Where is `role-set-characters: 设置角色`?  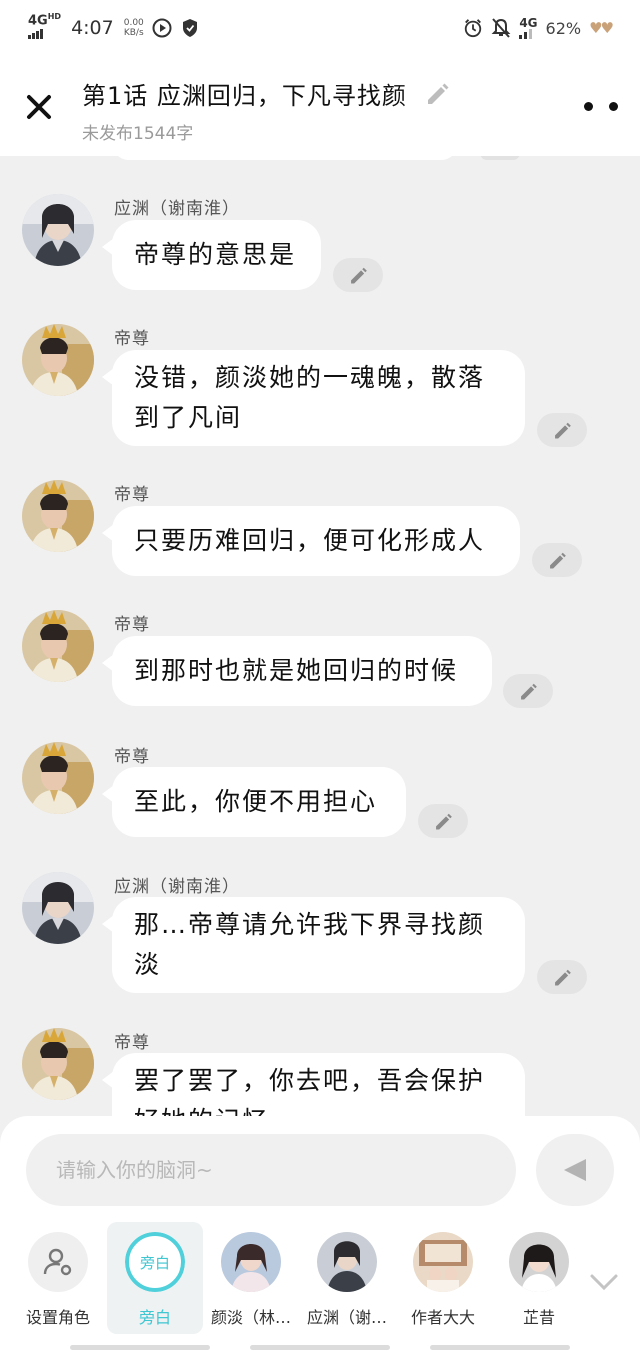 role-set-characters: 设置角色 is located at coordinates (58, 1278).